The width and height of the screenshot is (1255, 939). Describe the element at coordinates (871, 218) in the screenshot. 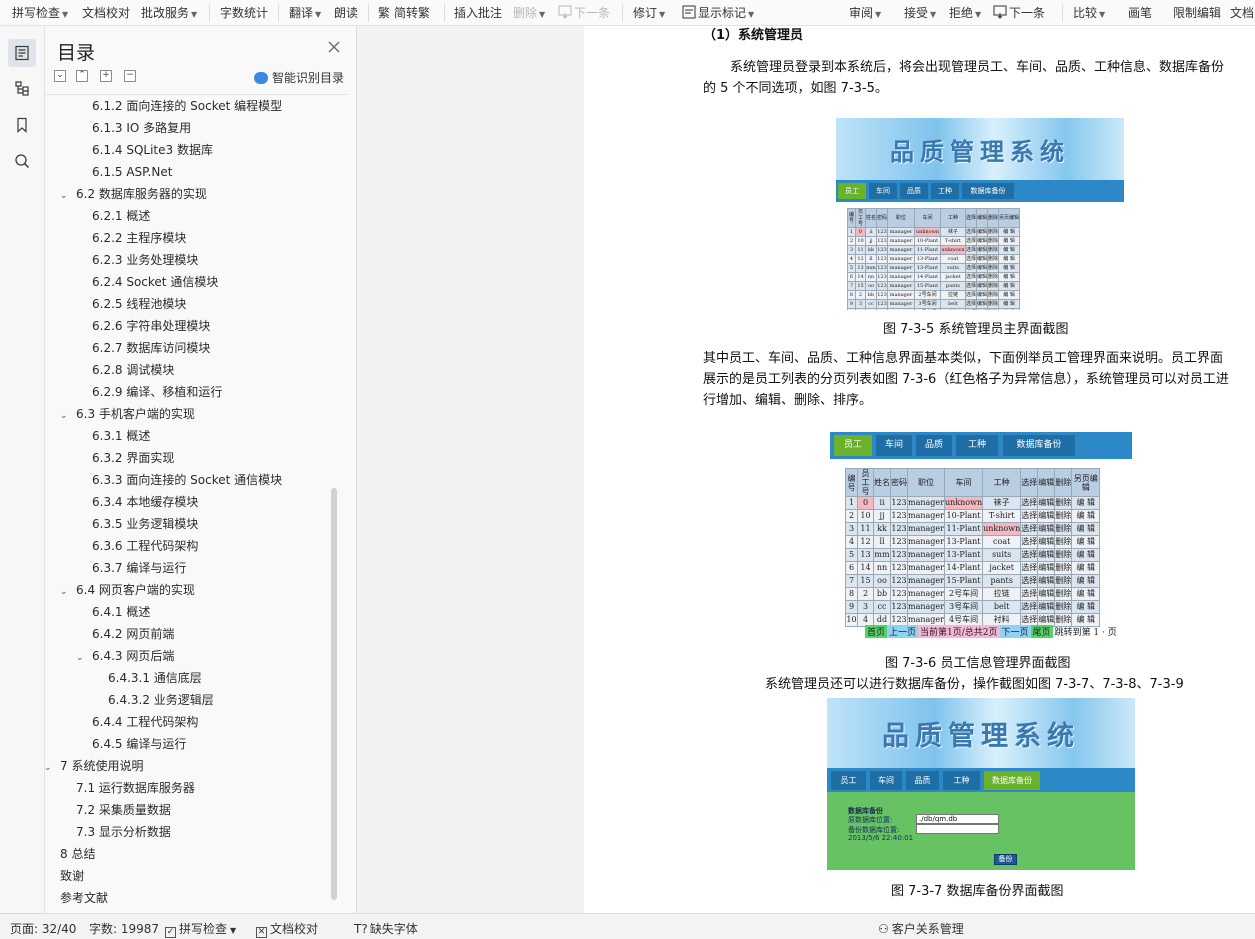

I see `column-header: 姓名` at that location.